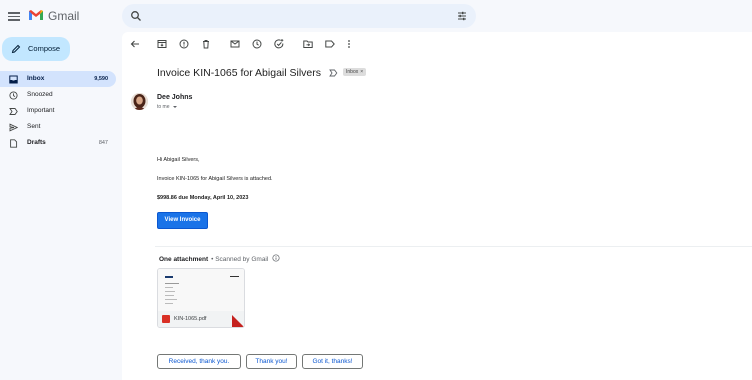  What do you see at coordinates (199, 361) in the screenshot?
I see `smart-reply-received: Received, thank you.` at bounding box center [199, 361].